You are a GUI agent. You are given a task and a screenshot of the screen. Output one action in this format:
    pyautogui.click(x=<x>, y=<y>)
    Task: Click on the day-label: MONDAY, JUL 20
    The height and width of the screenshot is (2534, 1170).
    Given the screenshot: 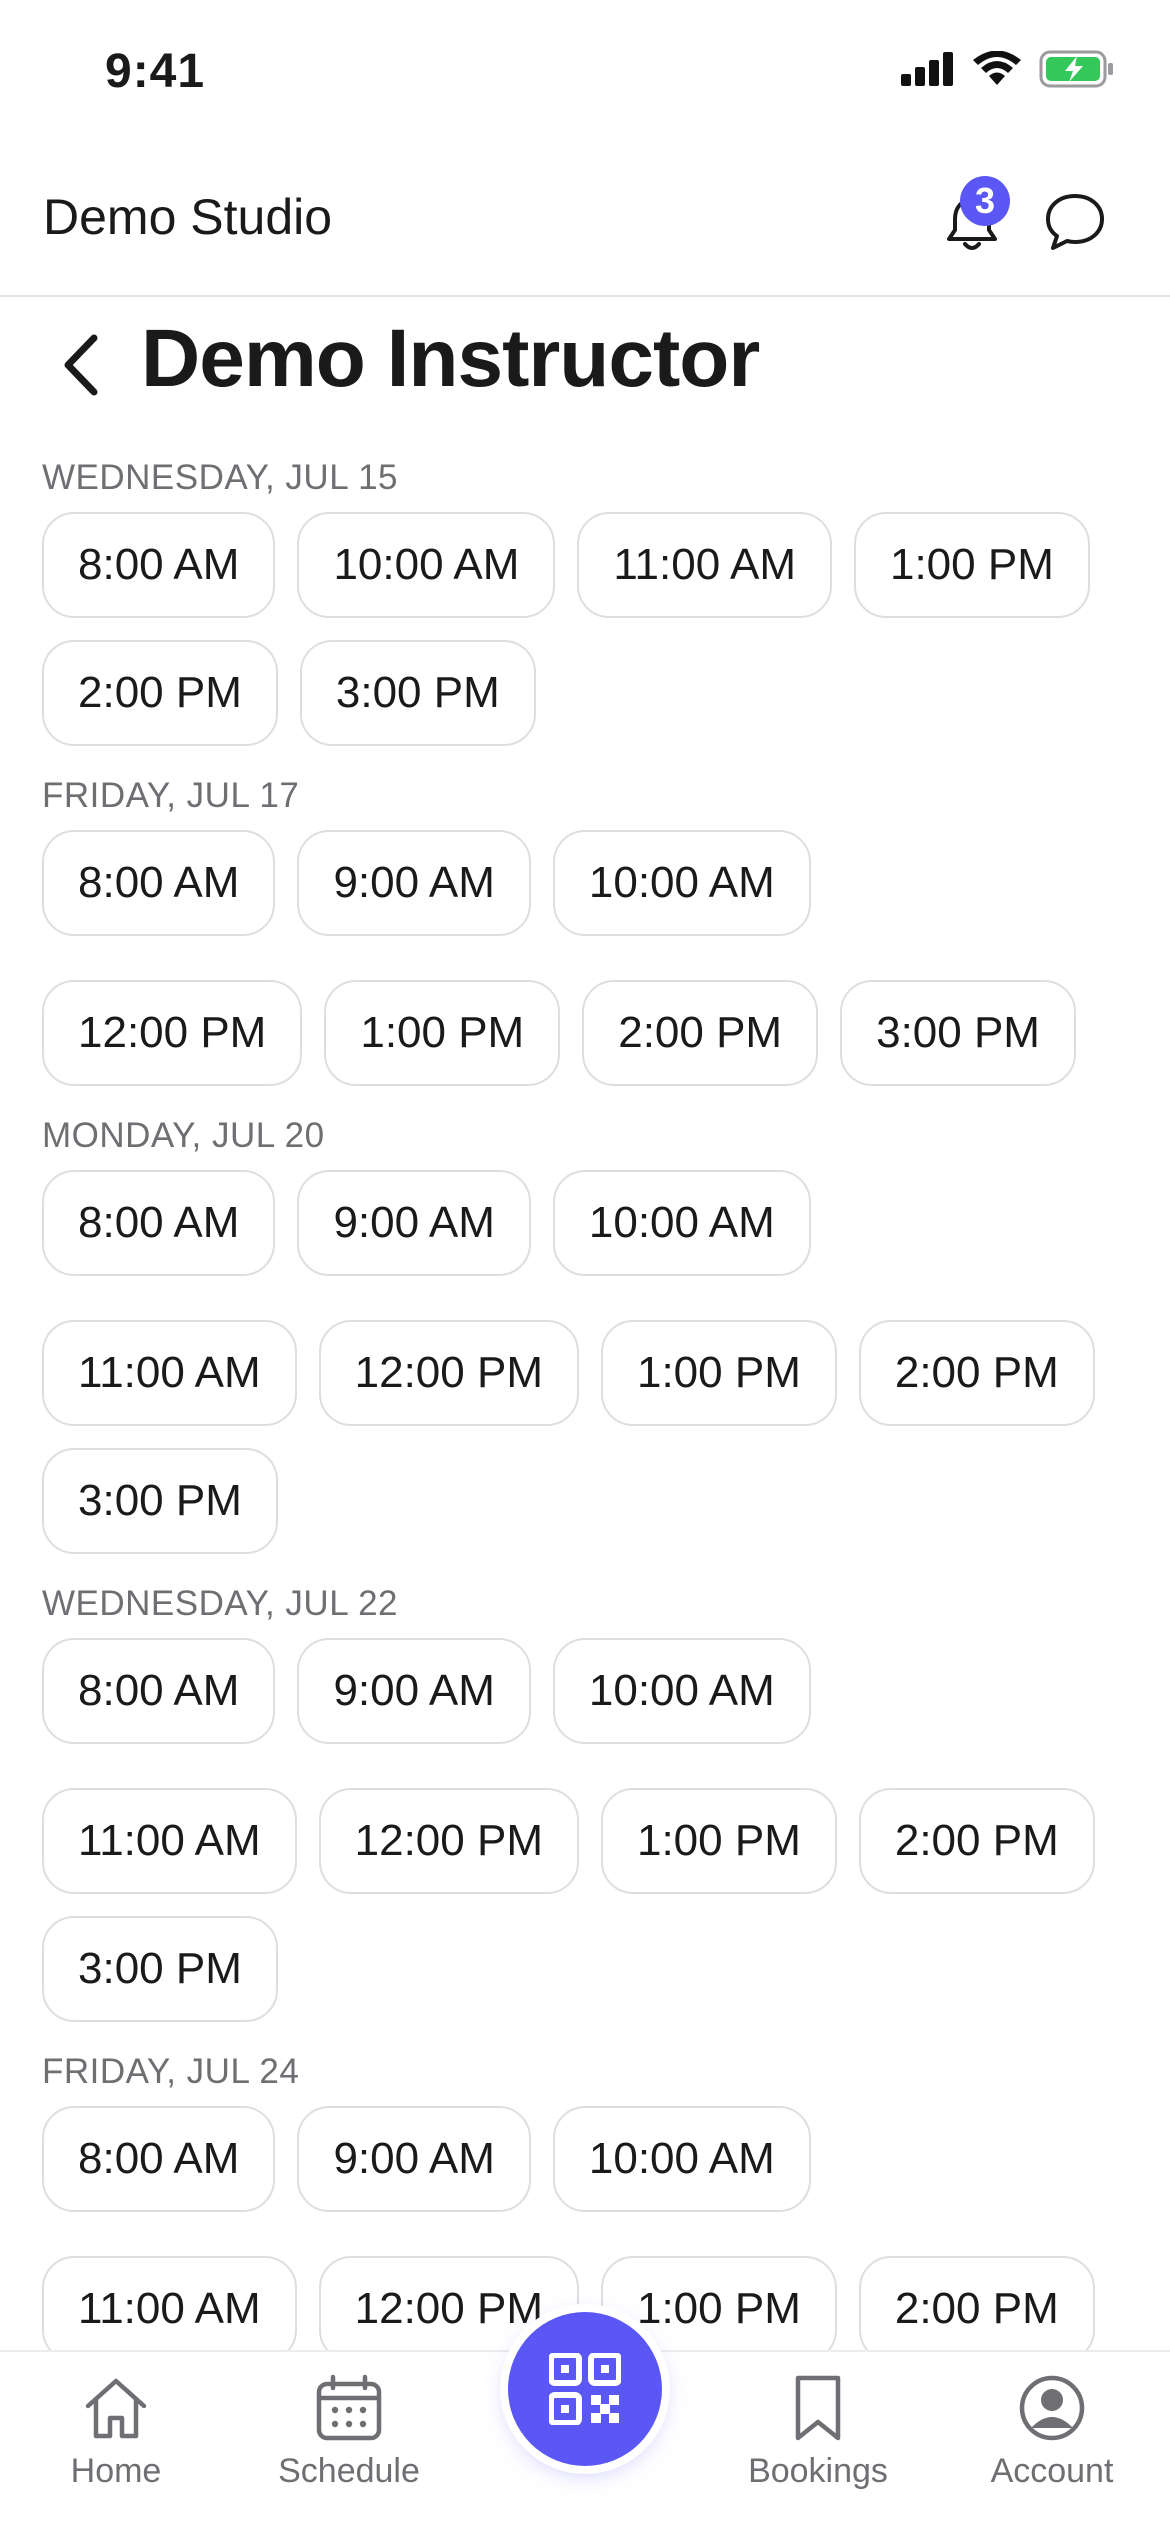 What is the action you would take?
    pyautogui.click(x=183, y=1135)
    